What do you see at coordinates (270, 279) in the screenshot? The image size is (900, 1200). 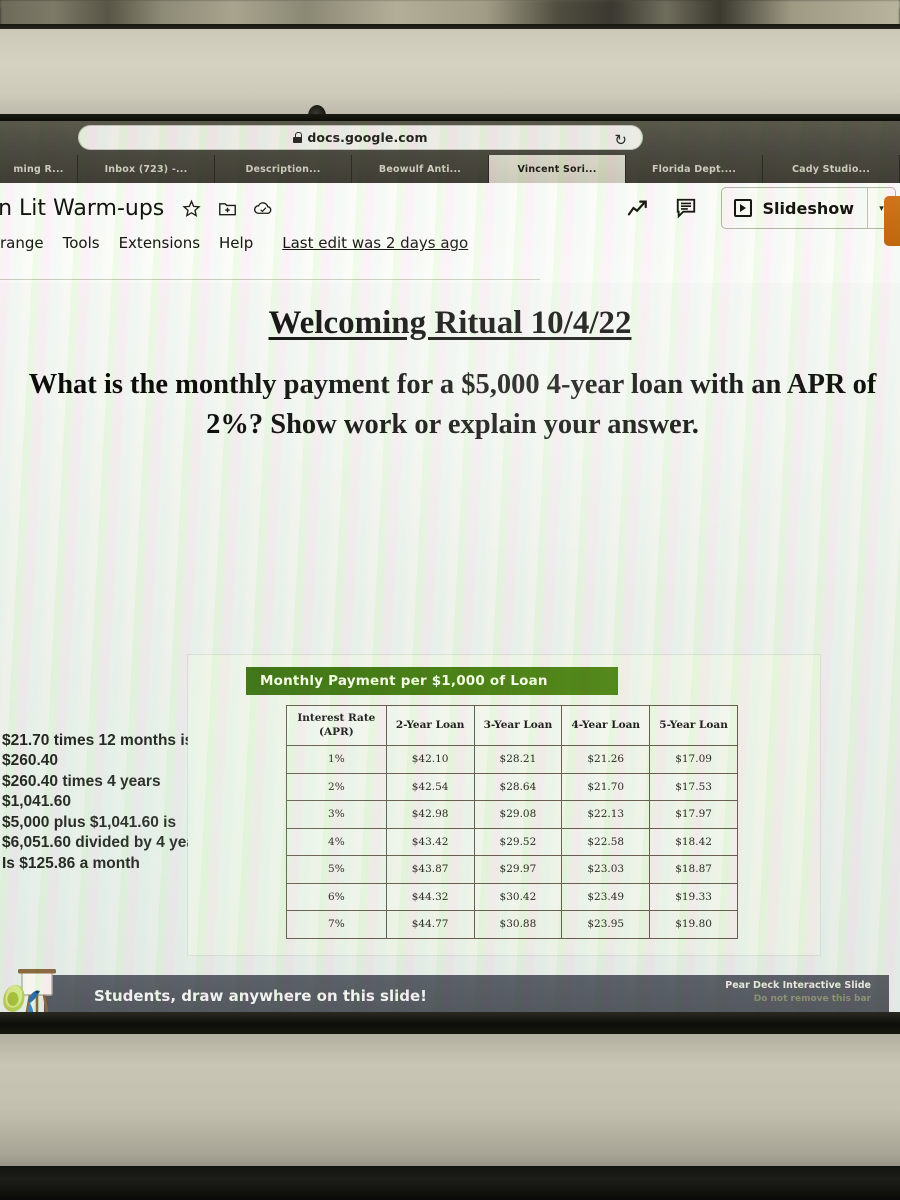 I see `toolbar-divider` at bounding box center [270, 279].